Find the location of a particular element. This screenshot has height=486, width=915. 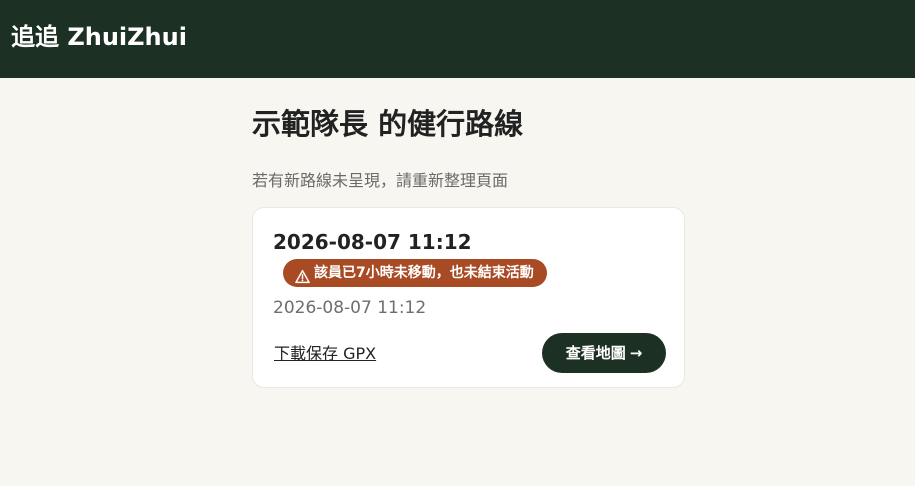

inactivity-alert-badge: 該員已7小時未移動，也未結束活動 is located at coordinates (415, 273).